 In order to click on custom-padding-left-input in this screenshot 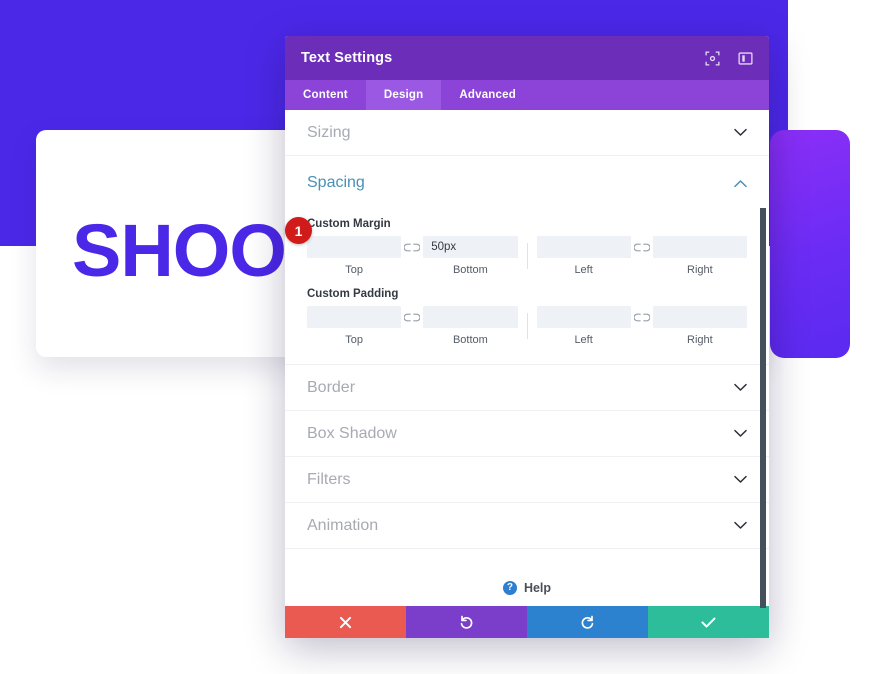, I will do `click(583, 317)`.